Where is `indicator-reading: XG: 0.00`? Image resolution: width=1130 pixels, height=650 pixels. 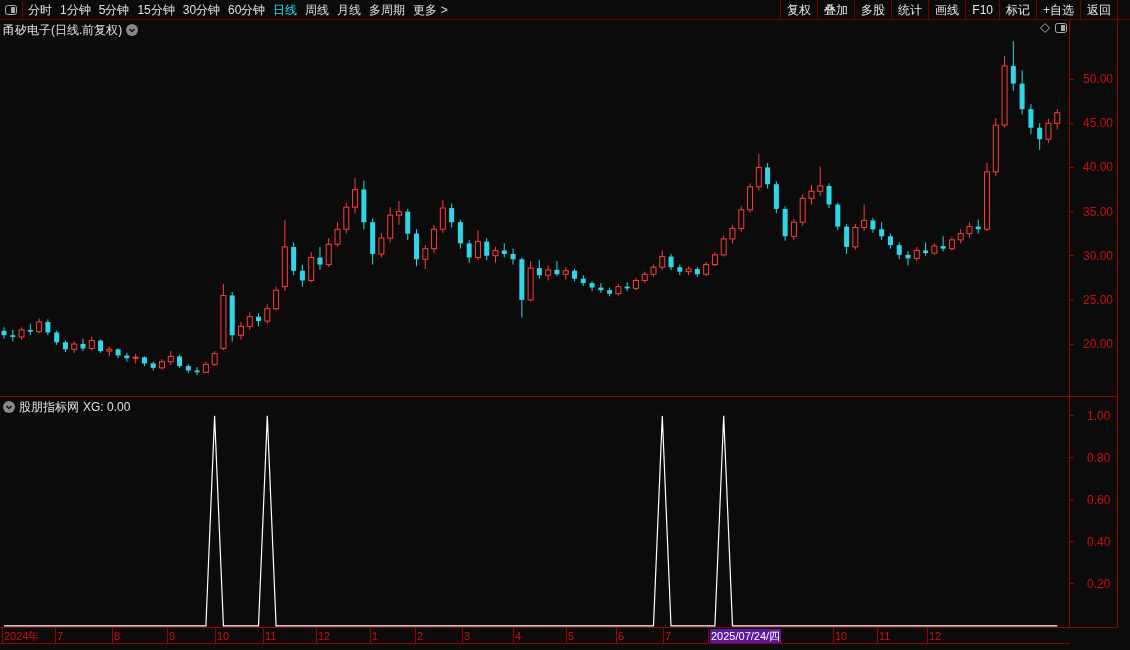
indicator-reading: XG: 0.00 is located at coordinates (107, 407).